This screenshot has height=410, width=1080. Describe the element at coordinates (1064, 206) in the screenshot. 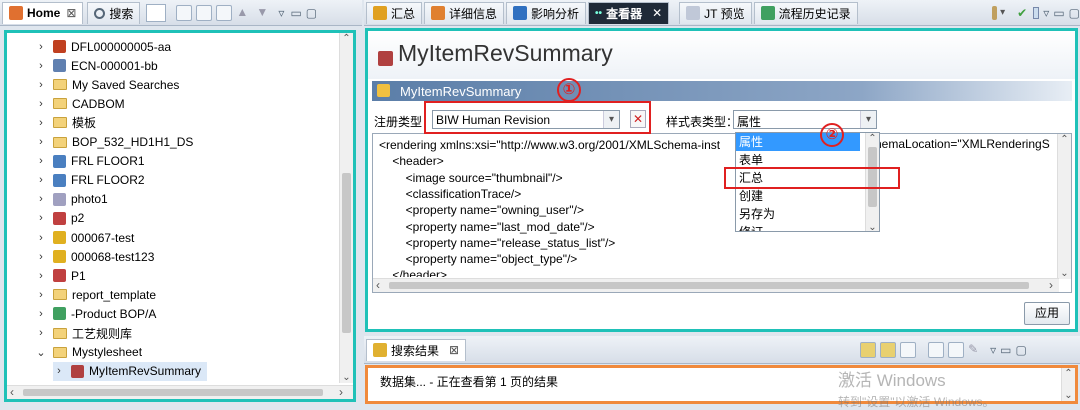

I see `xml-scrollbar-vertical: ⌃ ⌄` at that location.